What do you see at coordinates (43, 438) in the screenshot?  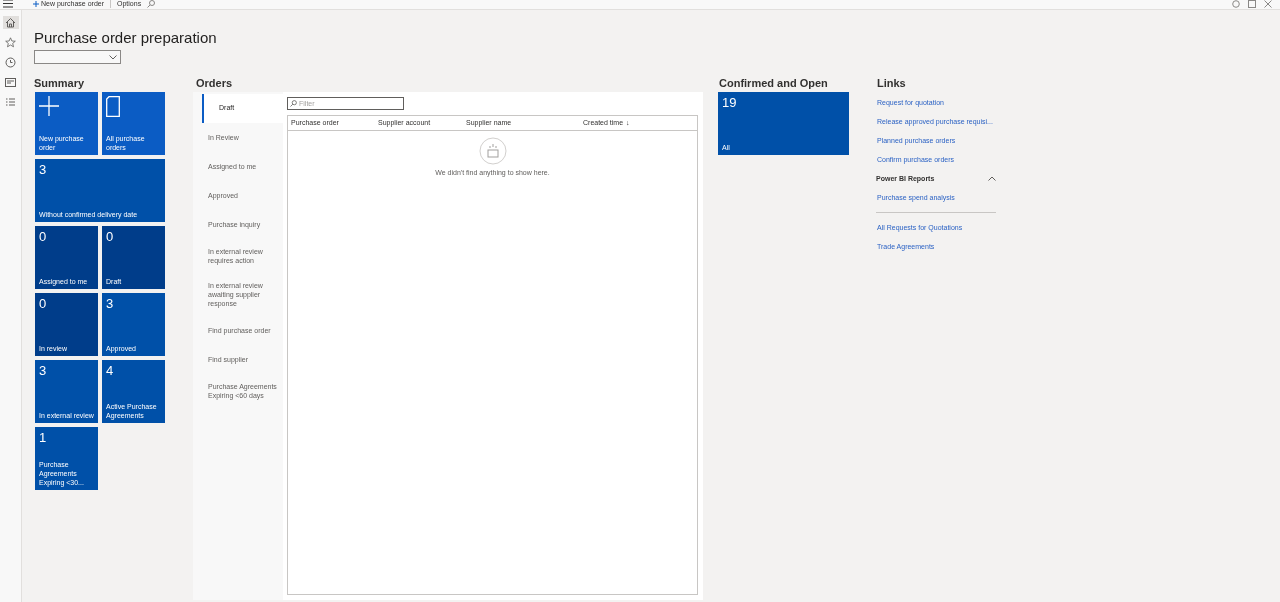 I see `tile-count: 1` at bounding box center [43, 438].